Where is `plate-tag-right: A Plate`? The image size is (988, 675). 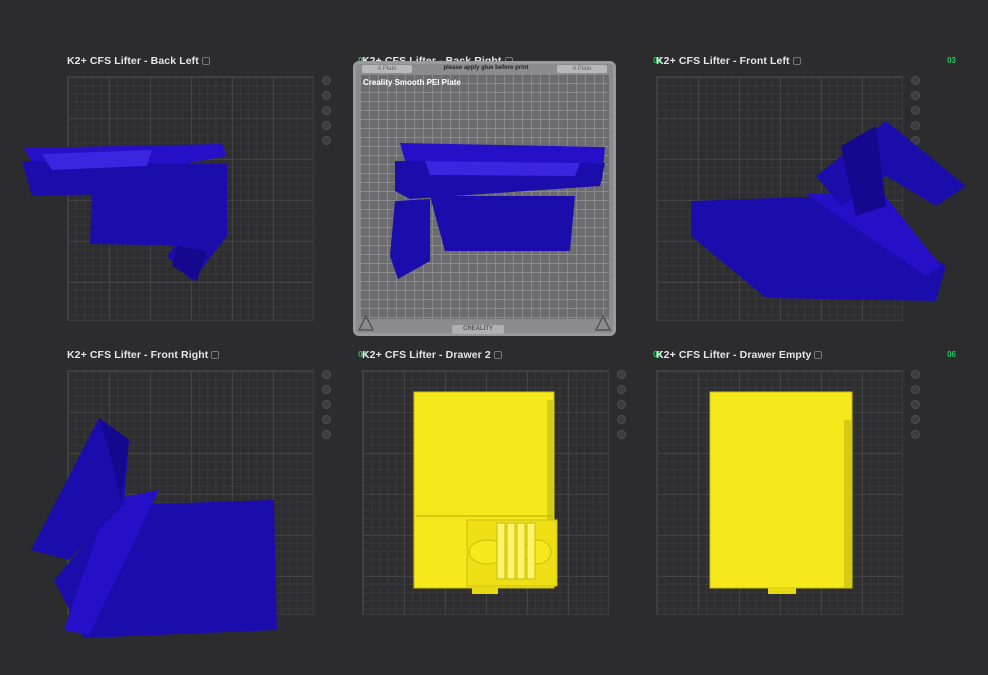
plate-tag-right: A Plate is located at coordinates (582, 69).